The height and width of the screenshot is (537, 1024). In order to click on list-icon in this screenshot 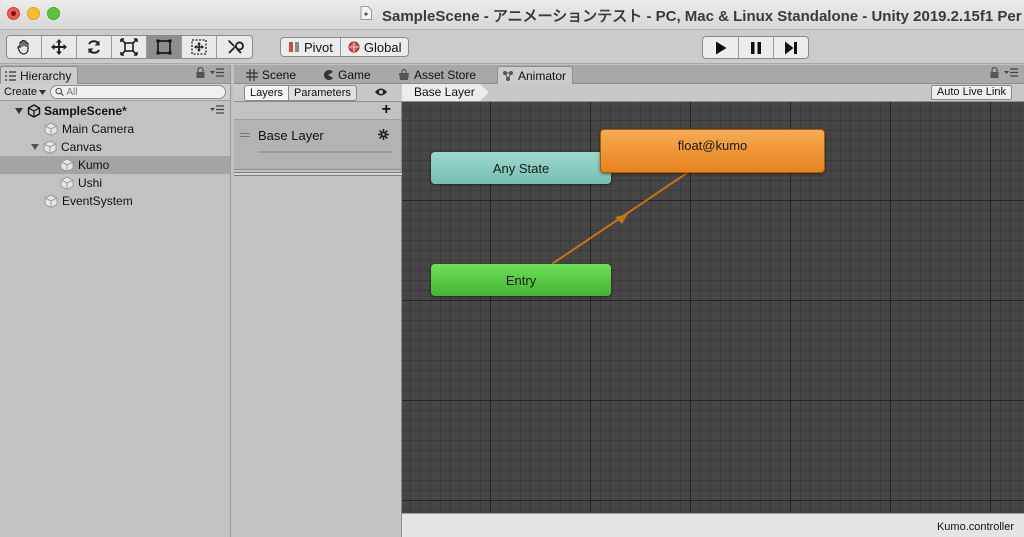, I will do `click(10, 75)`.